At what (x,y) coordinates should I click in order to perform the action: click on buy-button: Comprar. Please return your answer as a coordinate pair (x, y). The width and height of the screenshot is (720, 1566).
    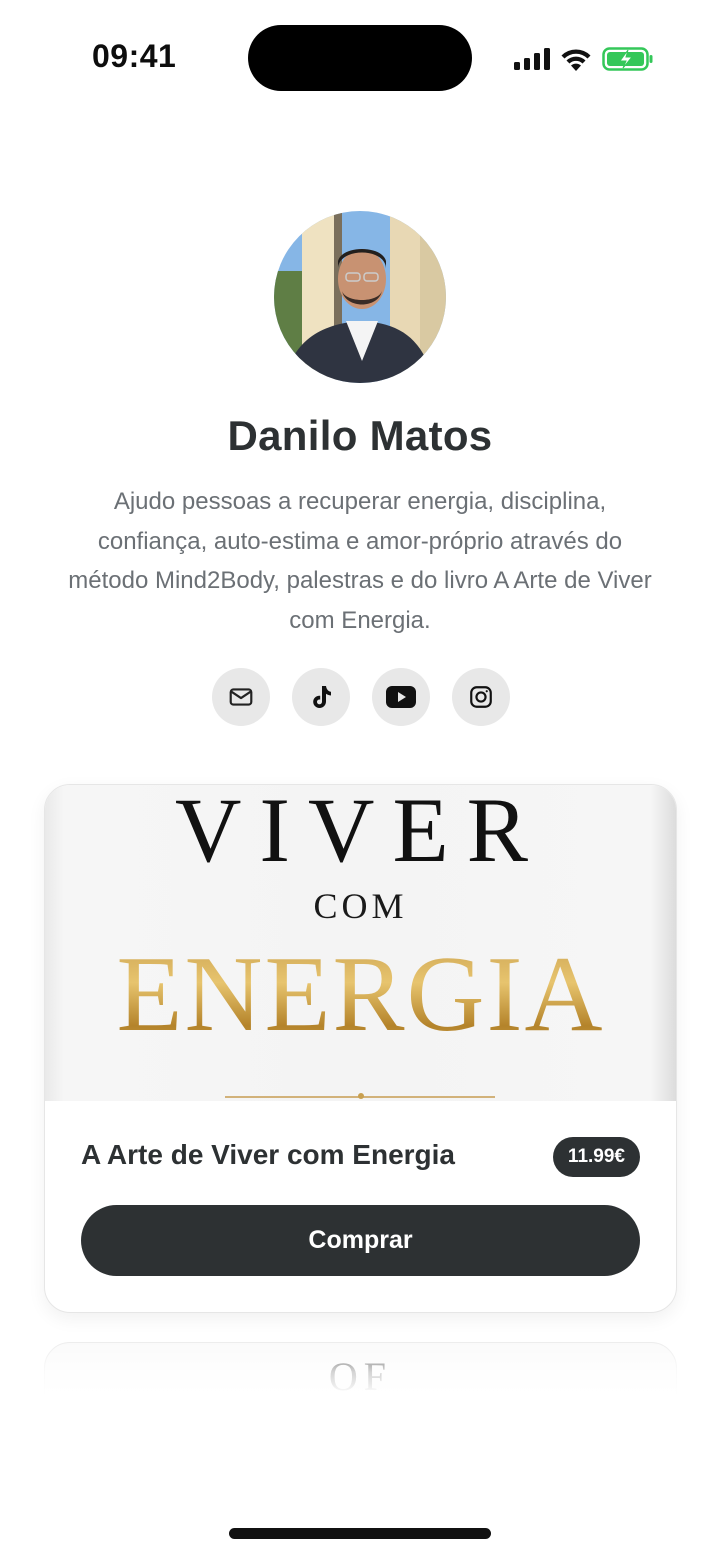
    Looking at the image, I should click on (360, 1240).